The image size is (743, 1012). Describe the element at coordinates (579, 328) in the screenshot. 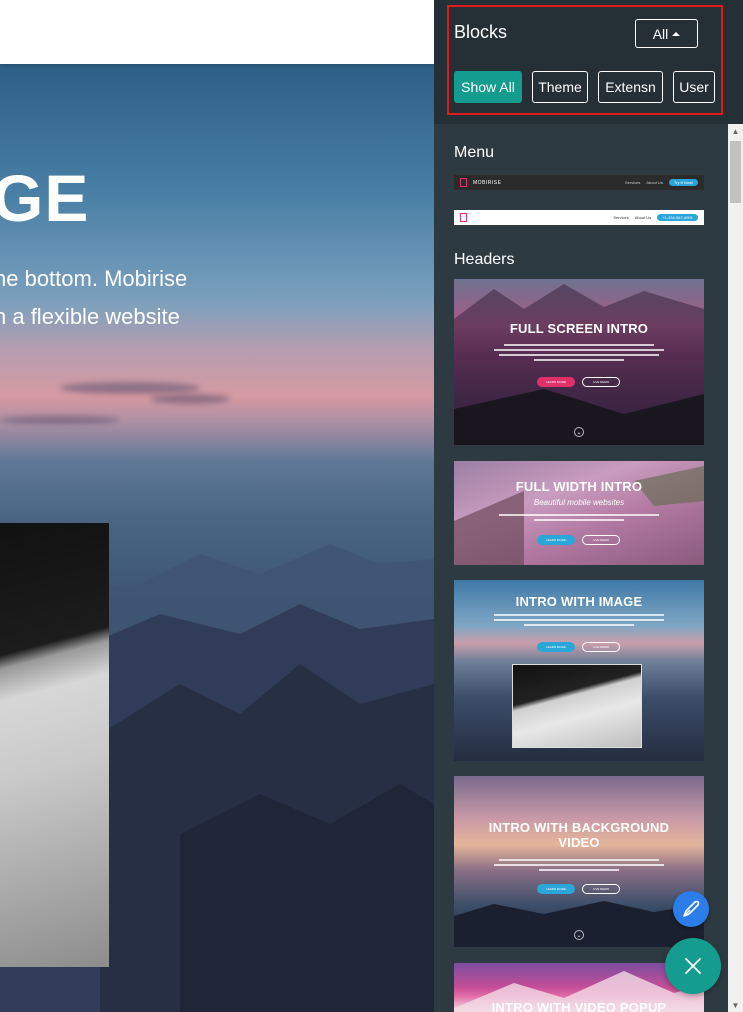

I see `thumb-title: FULL SCREEN INTRO` at that location.